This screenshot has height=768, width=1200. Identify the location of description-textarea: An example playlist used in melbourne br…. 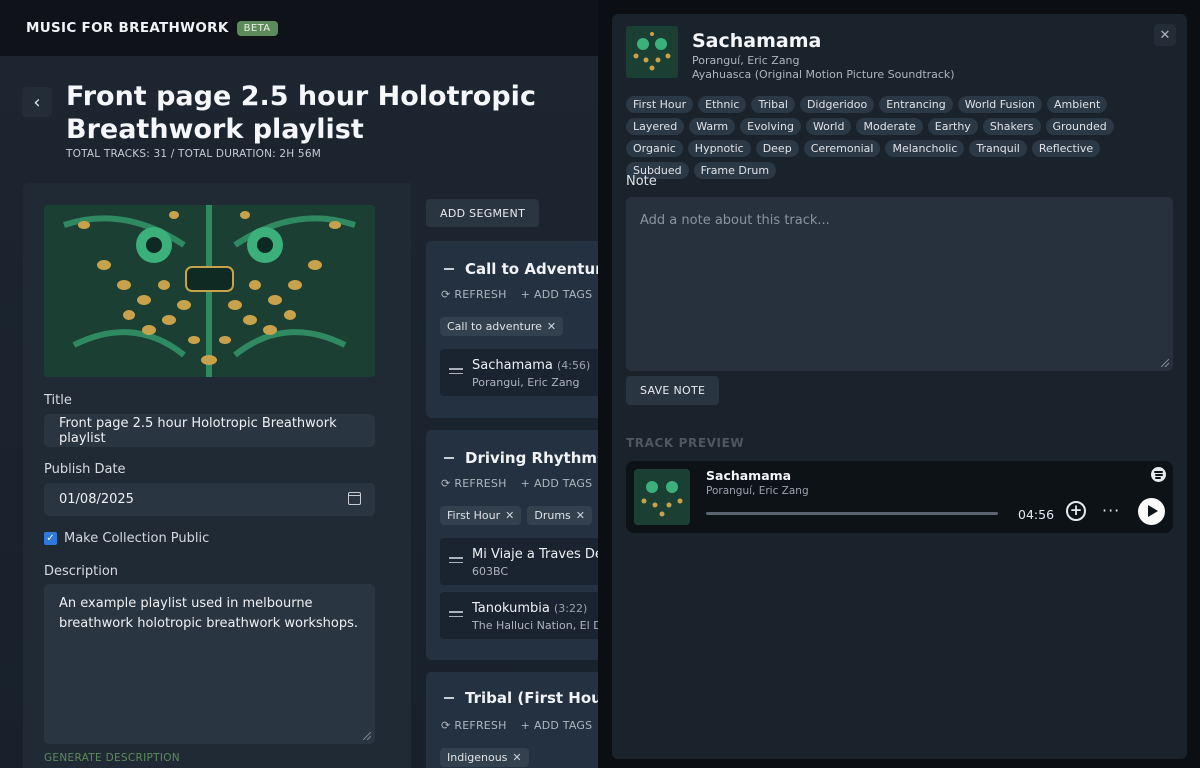
(209, 664).